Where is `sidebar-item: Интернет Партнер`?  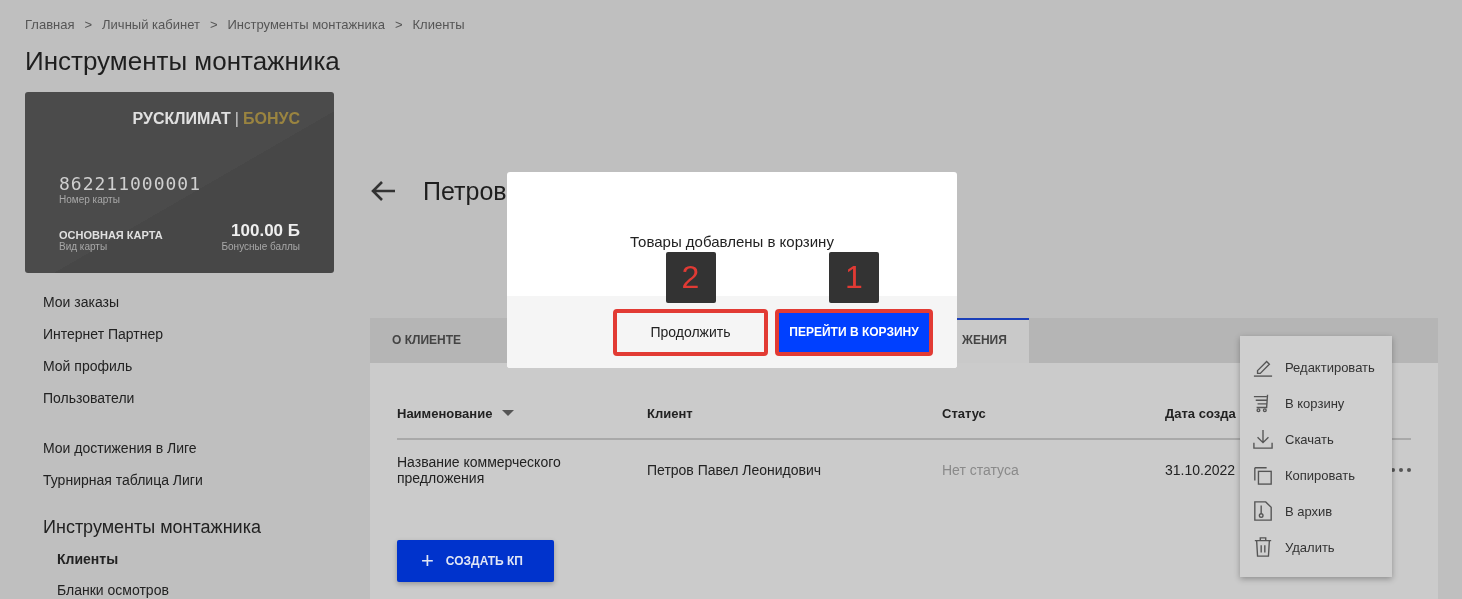
sidebar-item: Интернет Партнер is located at coordinates (189, 334).